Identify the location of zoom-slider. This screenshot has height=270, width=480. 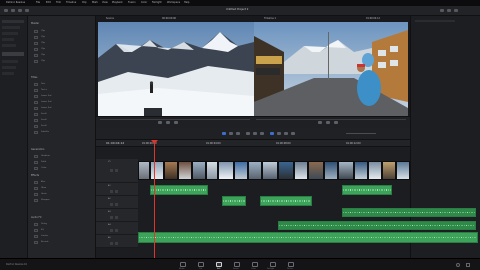
(361, 133).